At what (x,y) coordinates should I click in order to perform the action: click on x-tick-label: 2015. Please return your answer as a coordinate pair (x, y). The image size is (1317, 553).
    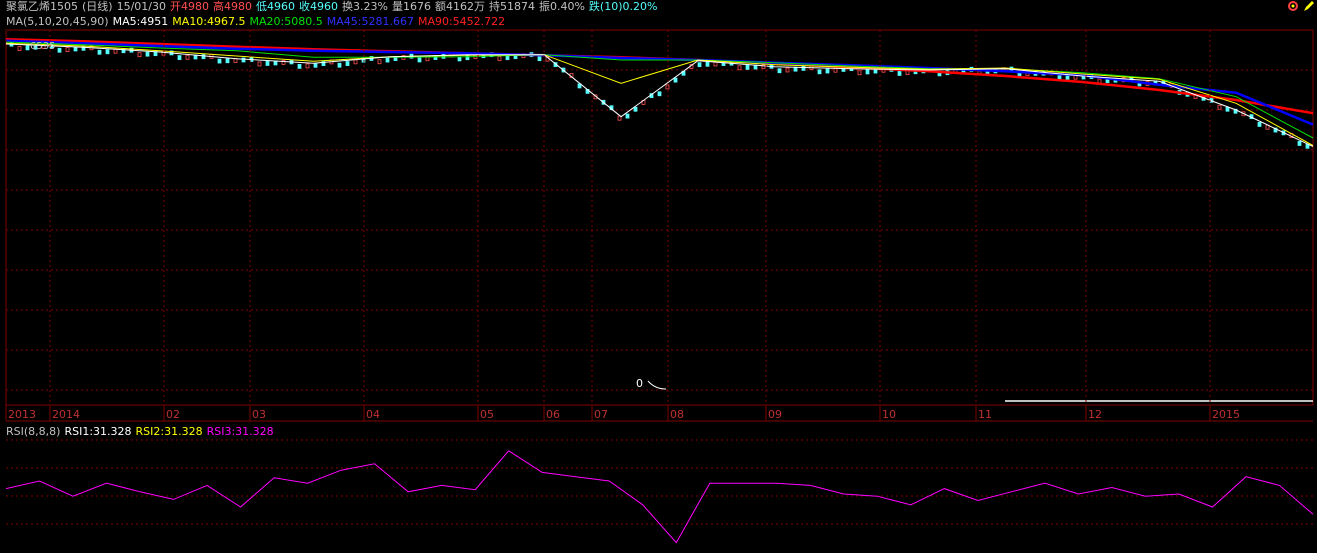
    Looking at the image, I should click on (1226, 414).